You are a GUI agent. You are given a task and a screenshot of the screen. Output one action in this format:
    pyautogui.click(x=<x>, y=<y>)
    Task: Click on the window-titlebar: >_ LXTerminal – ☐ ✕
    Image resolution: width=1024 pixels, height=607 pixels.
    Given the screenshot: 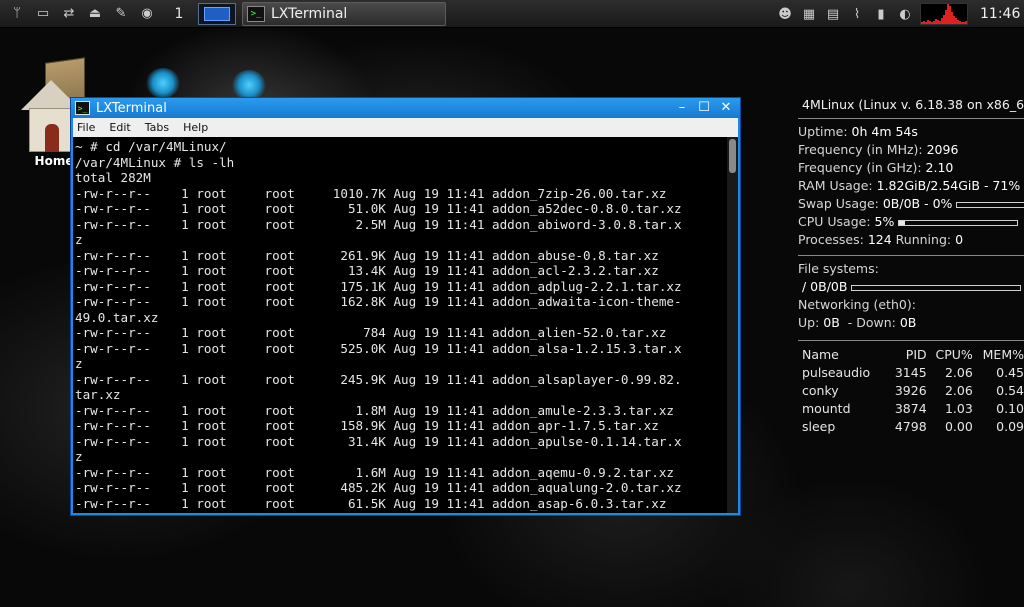 What is the action you would take?
    pyautogui.click(x=405, y=108)
    